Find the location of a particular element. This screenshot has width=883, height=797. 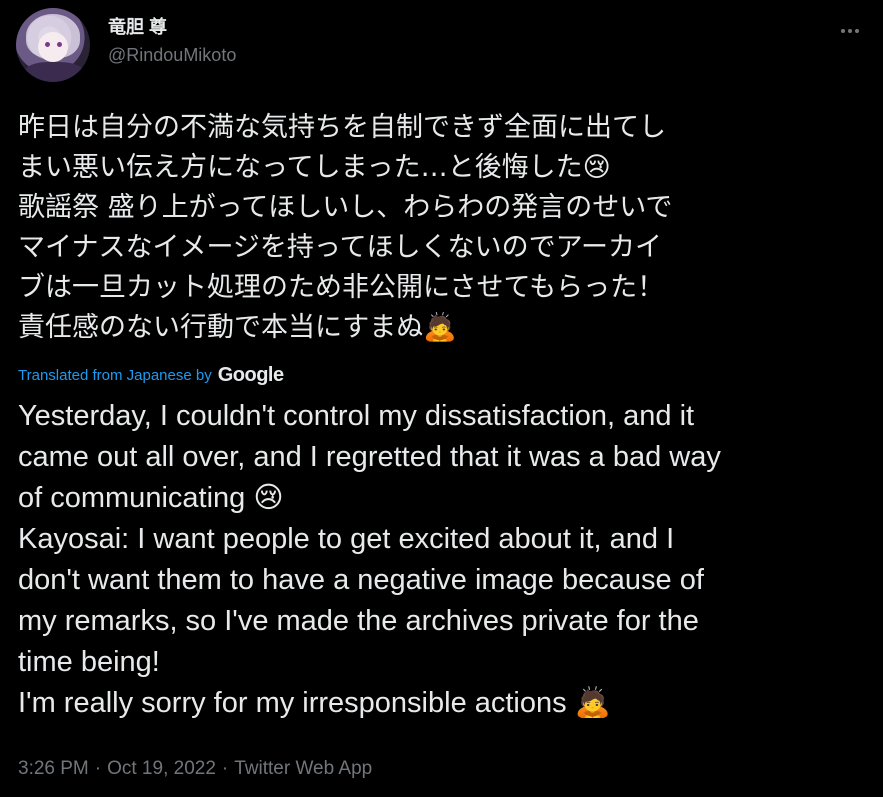

translation-label: Translated from Japanese by is located at coordinates (115, 375).